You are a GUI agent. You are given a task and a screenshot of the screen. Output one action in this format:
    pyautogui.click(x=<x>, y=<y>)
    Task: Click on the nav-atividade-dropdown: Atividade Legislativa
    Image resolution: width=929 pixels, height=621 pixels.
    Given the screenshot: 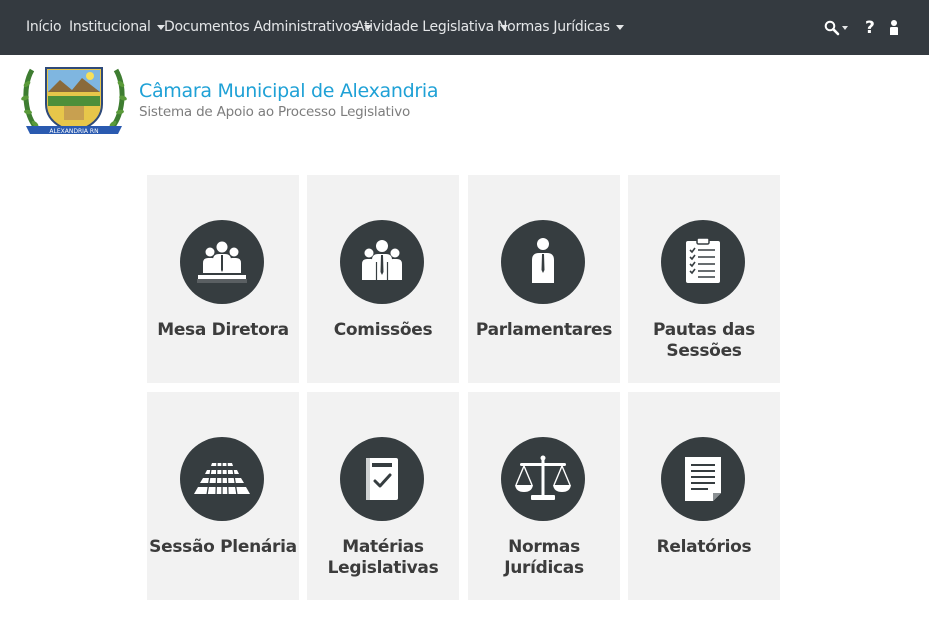 What is the action you would take?
    pyautogui.click(x=431, y=27)
    